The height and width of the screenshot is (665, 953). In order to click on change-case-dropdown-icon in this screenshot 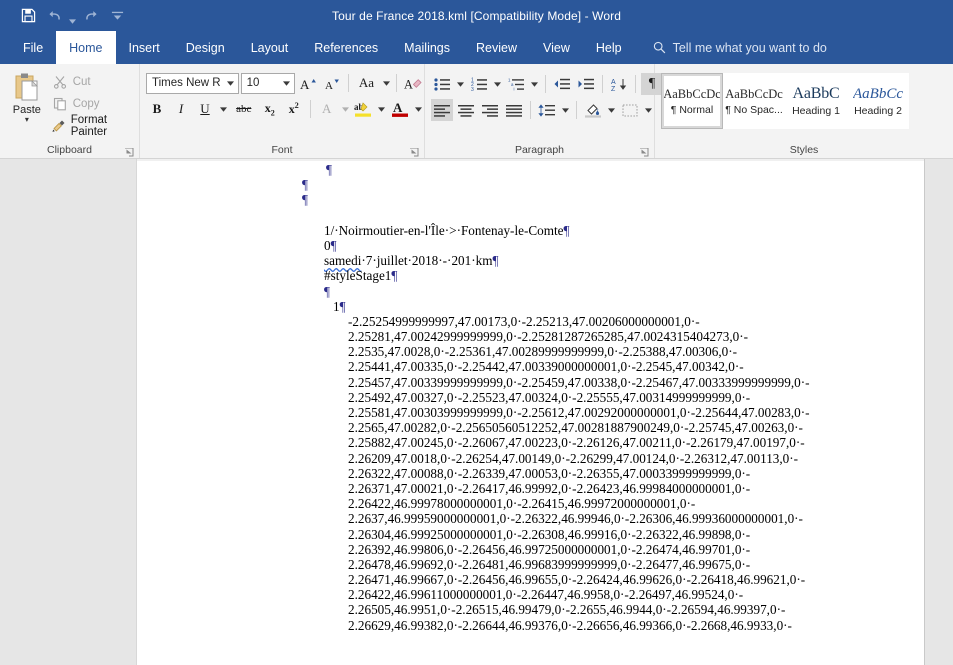, I will do `click(386, 83)`.